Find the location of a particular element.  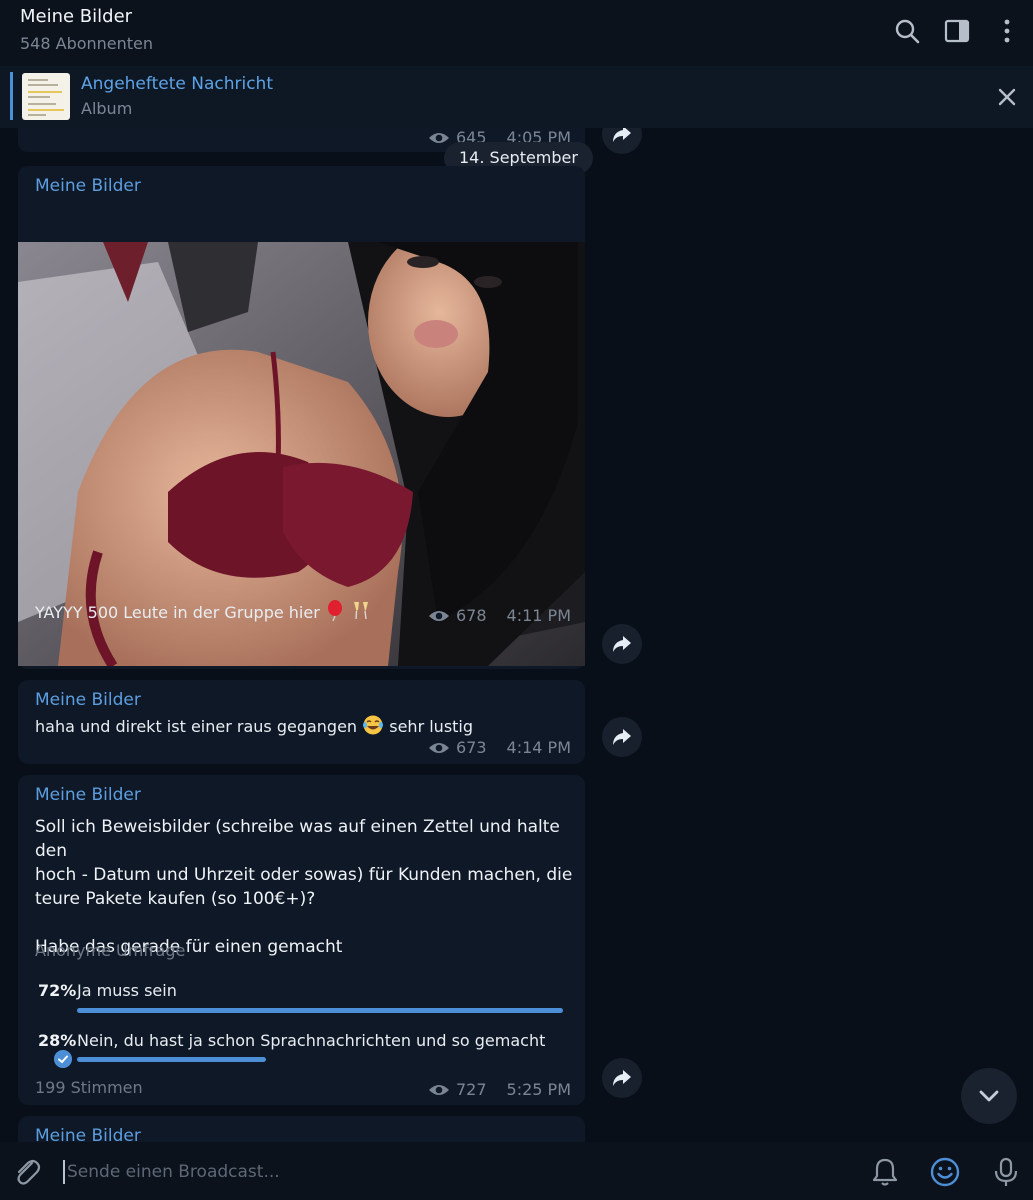

poll-option-label: Ja muss sein is located at coordinates (127, 990).